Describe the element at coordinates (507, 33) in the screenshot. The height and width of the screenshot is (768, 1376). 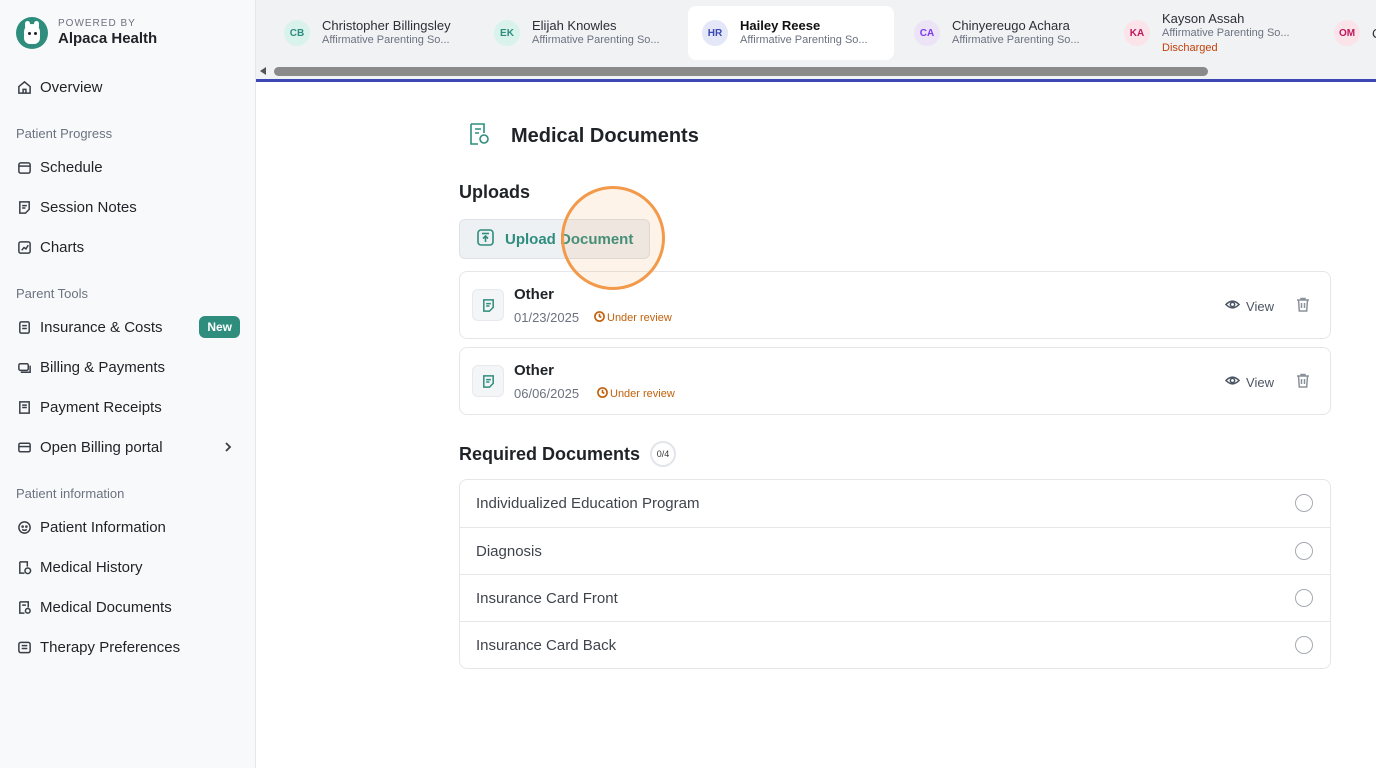
I see `avatar: EK` at that location.